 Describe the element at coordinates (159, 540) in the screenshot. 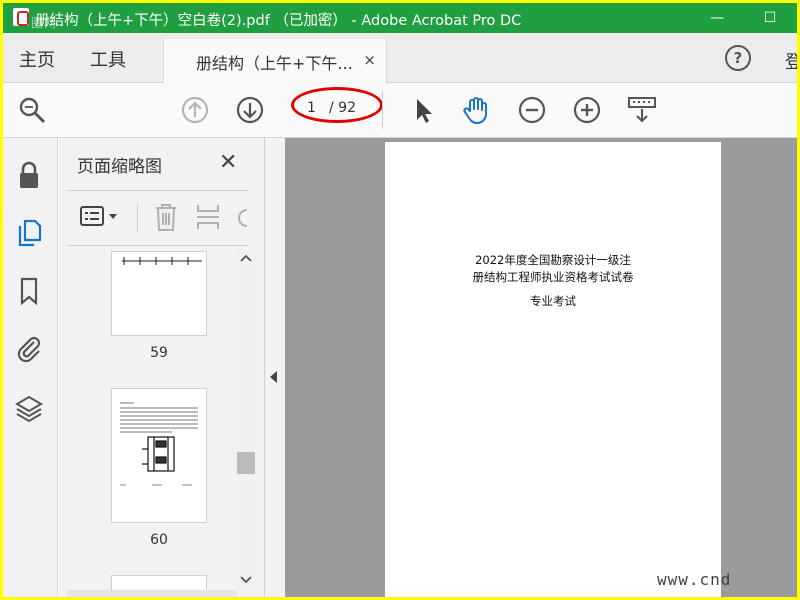

I see `thumbnail-page-number: 60` at that location.